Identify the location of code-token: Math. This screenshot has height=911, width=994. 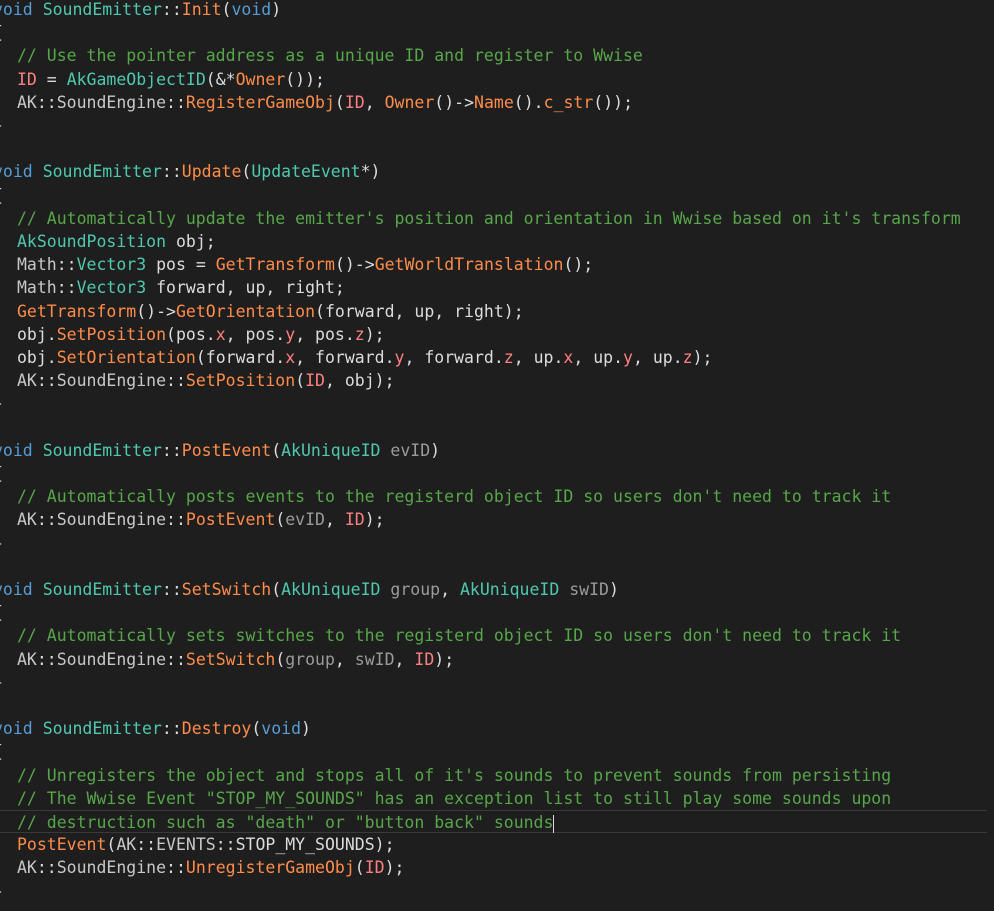
(37, 265).